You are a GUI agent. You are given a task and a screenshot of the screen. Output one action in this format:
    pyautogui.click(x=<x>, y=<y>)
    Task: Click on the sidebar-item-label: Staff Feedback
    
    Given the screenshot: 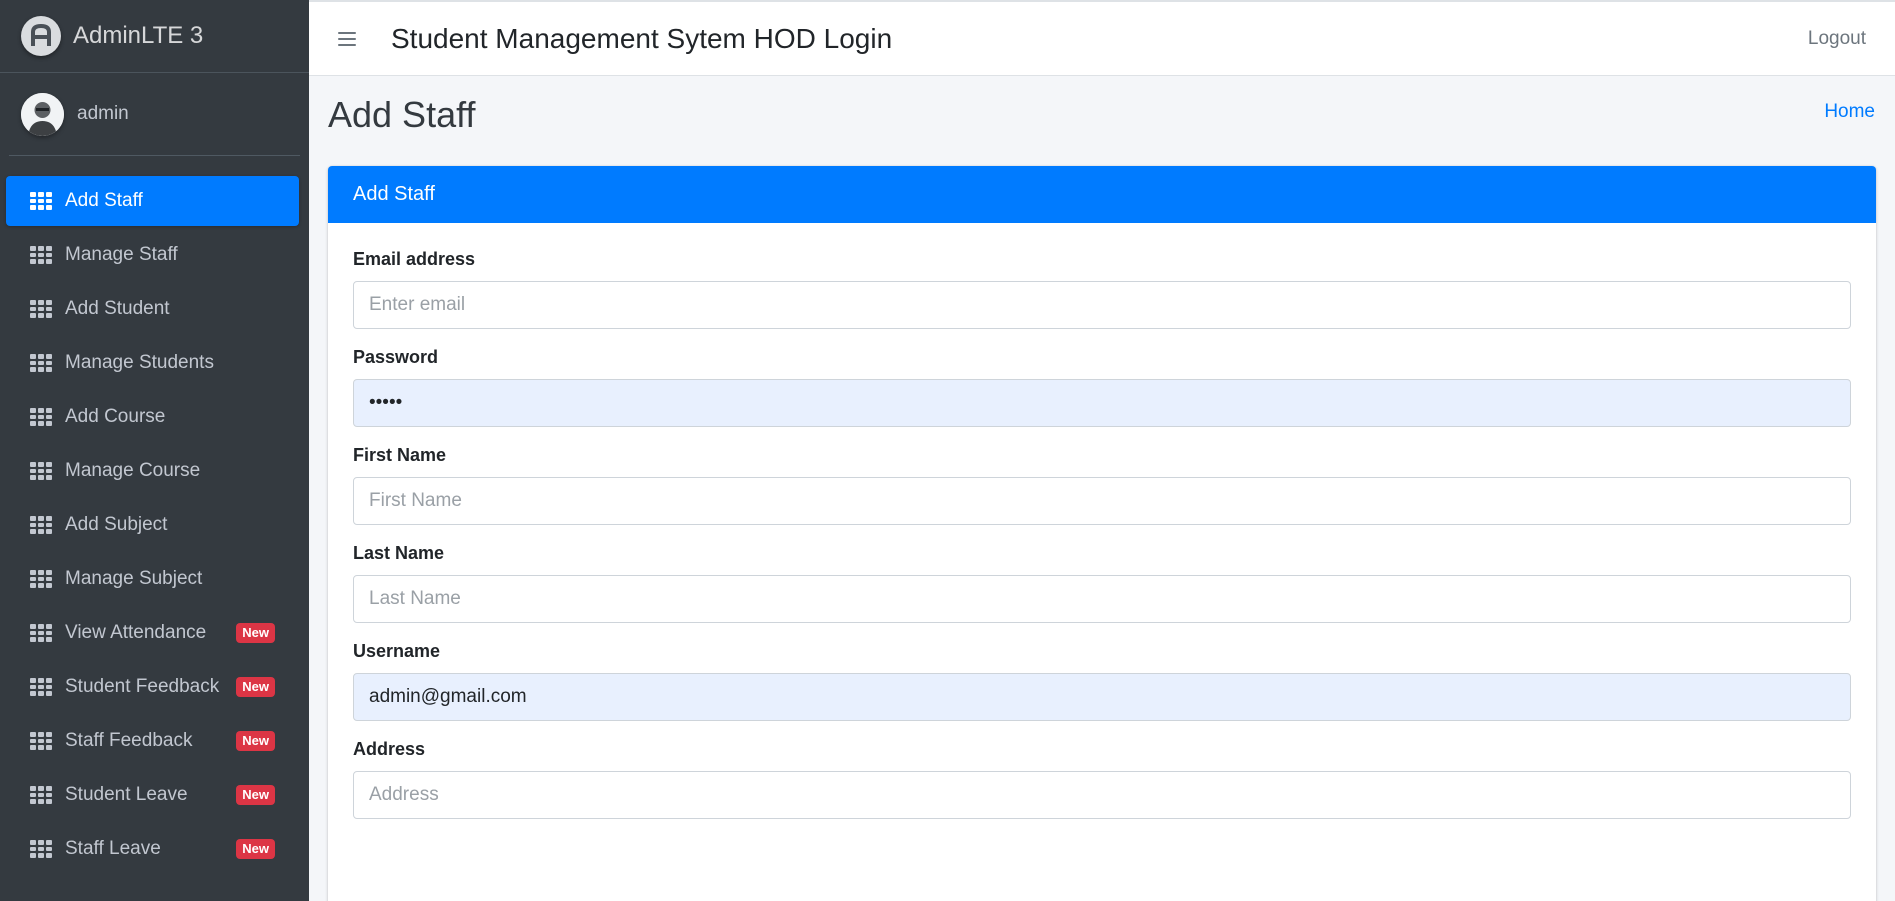 What is the action you would take?
    pyautogui.click(x=129, y=740)
    